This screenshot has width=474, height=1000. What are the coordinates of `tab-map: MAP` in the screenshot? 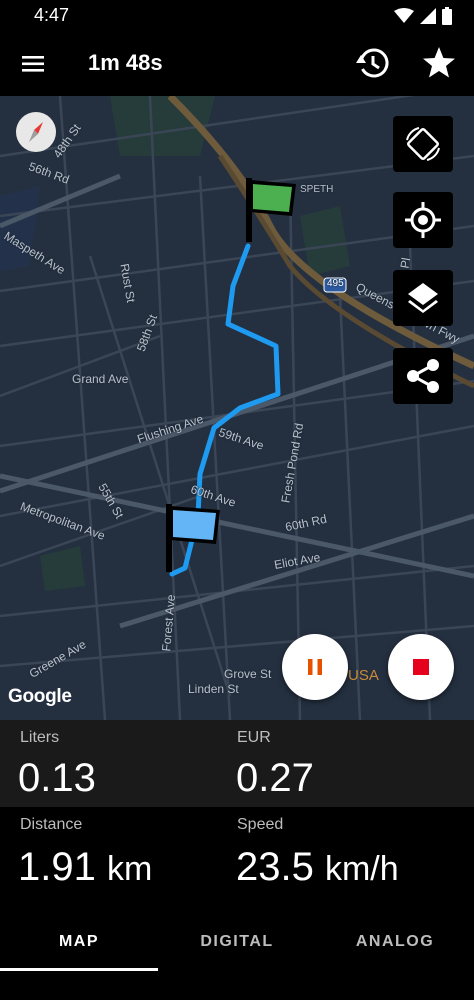 It's located at (79, 942).